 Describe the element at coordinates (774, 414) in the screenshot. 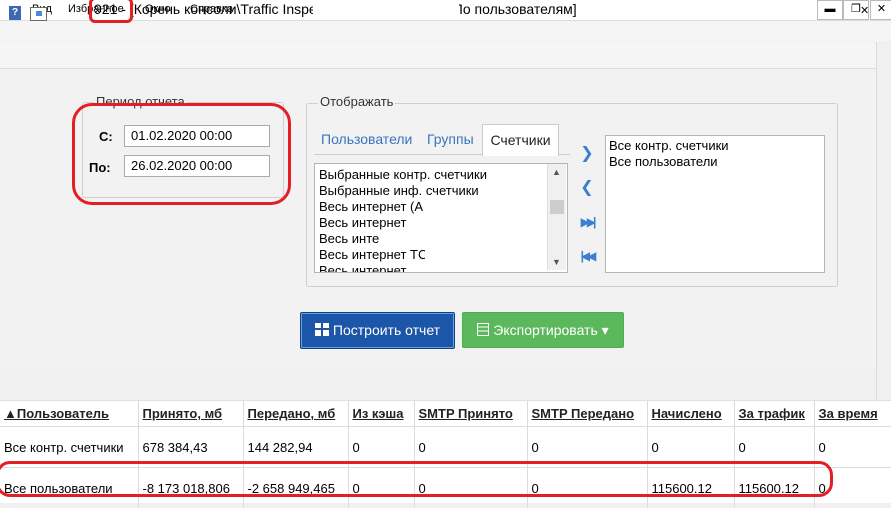

I see `column-header-traffic-charge: За трафик` at that location.